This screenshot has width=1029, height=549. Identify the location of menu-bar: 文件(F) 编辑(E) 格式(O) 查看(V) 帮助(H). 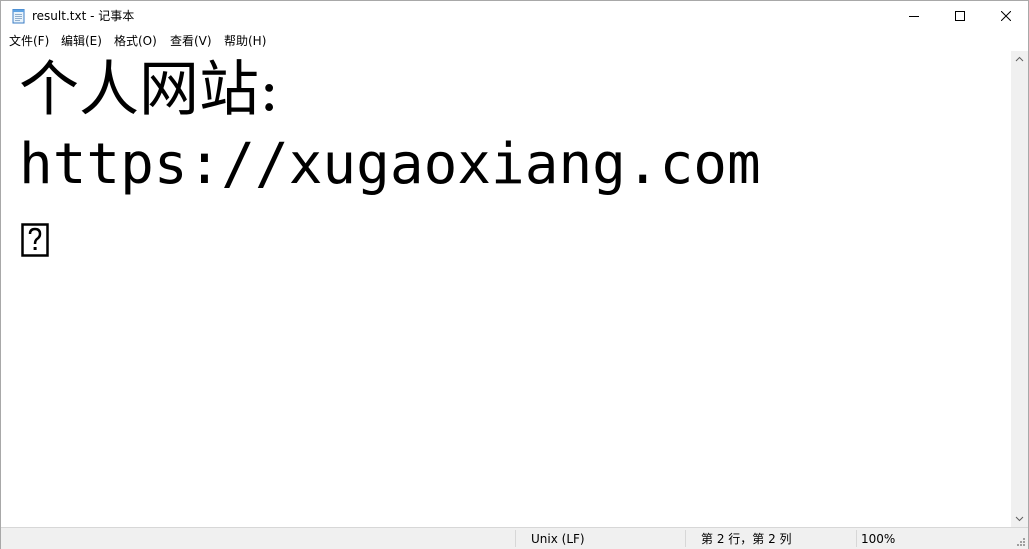
(514, 41).